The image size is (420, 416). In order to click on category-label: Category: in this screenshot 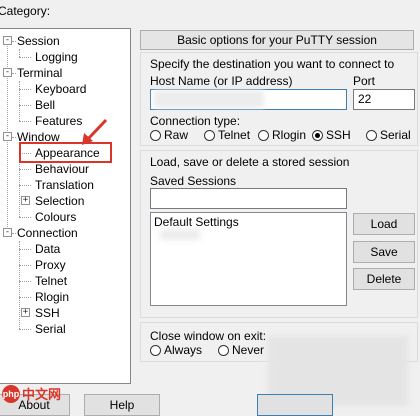, I will do `click(25, 11)`.